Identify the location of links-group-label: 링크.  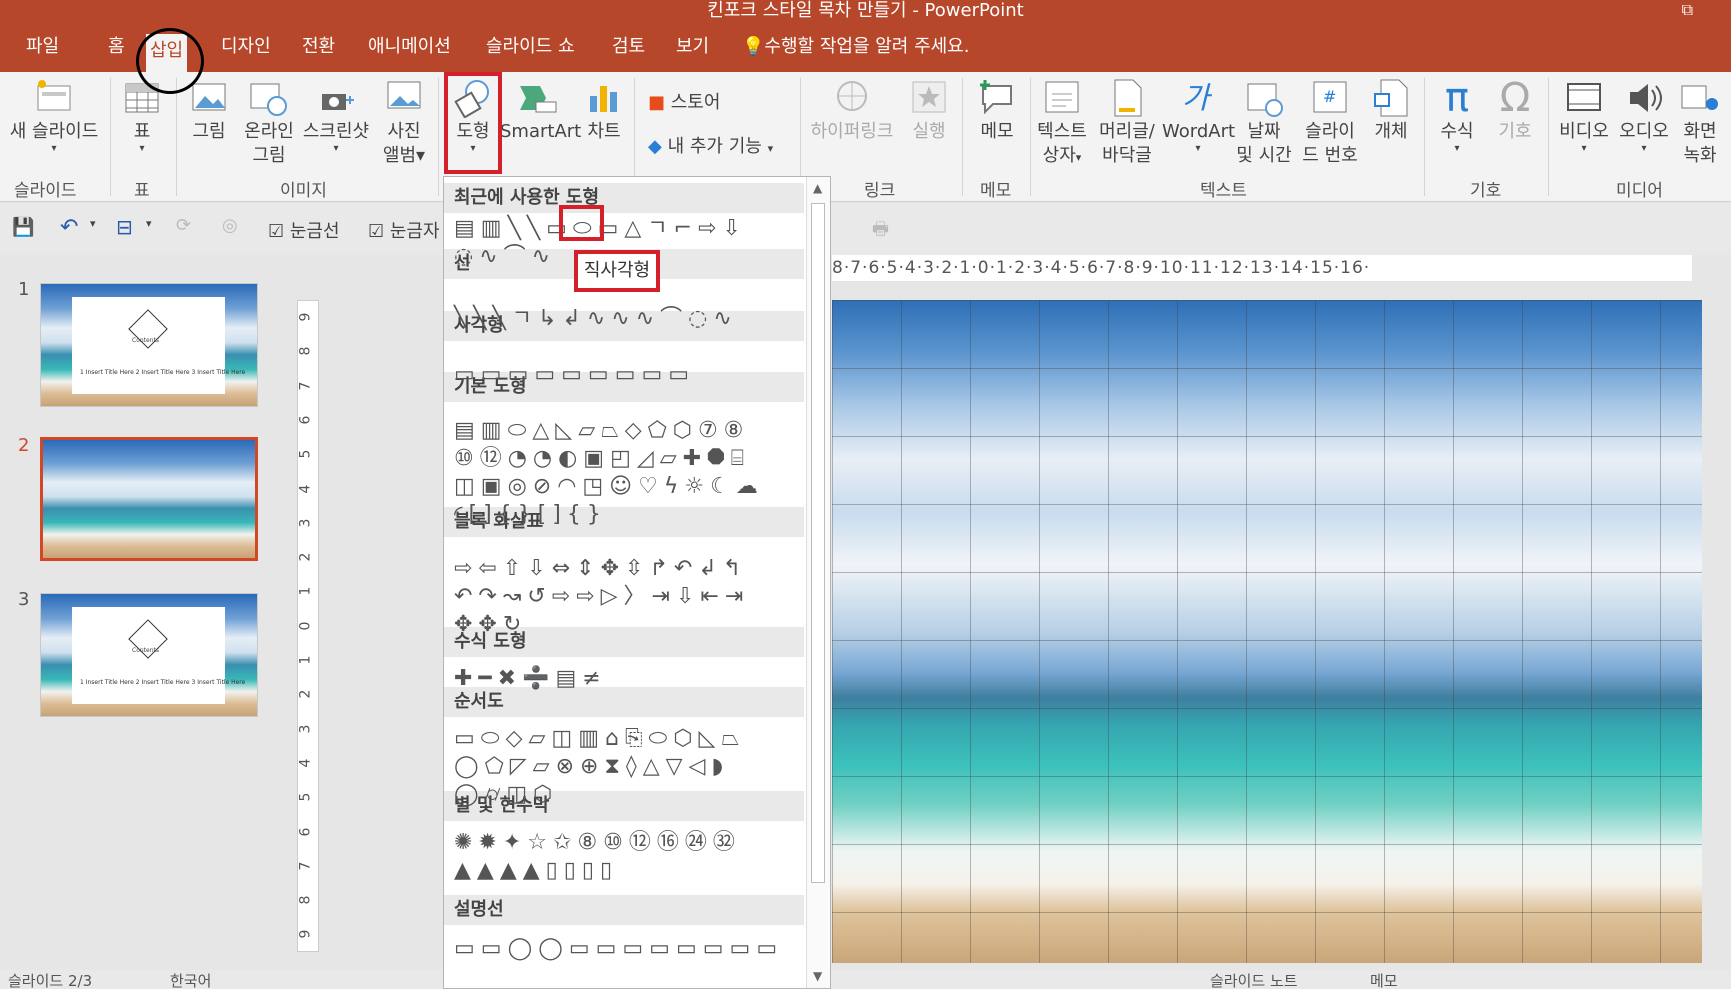
(880, 191).